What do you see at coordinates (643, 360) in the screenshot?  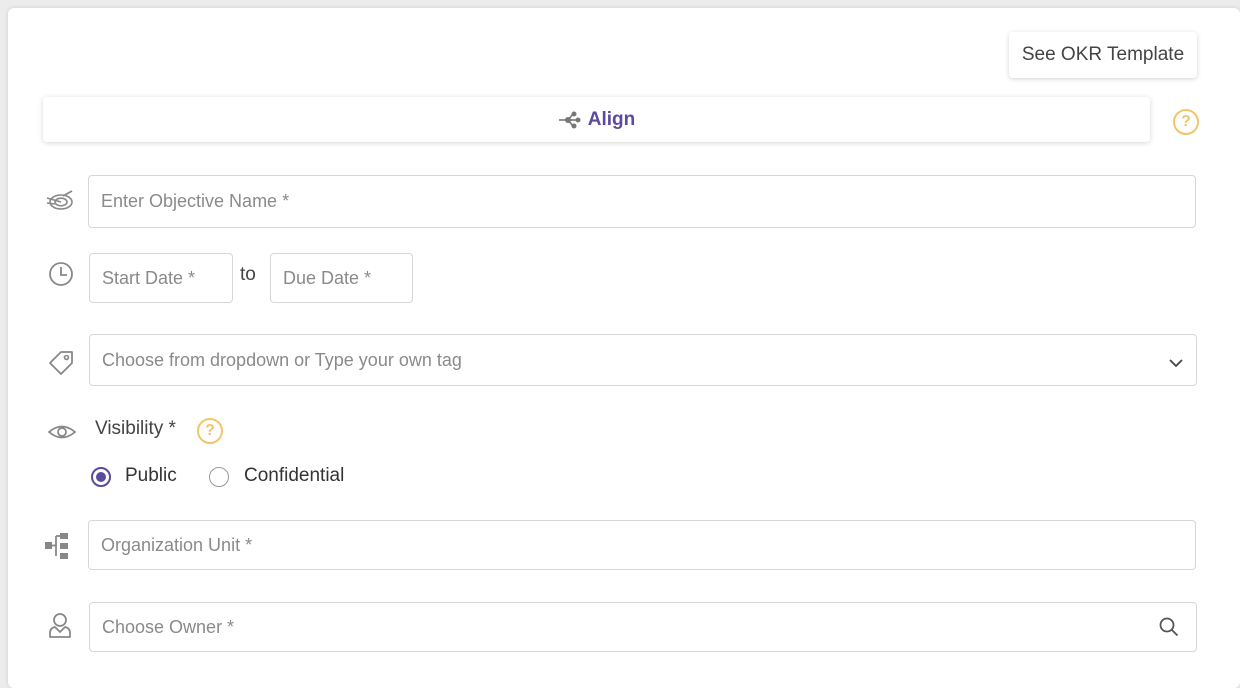 I see `tags-dropdown-input` at bounding box center [643, 360].